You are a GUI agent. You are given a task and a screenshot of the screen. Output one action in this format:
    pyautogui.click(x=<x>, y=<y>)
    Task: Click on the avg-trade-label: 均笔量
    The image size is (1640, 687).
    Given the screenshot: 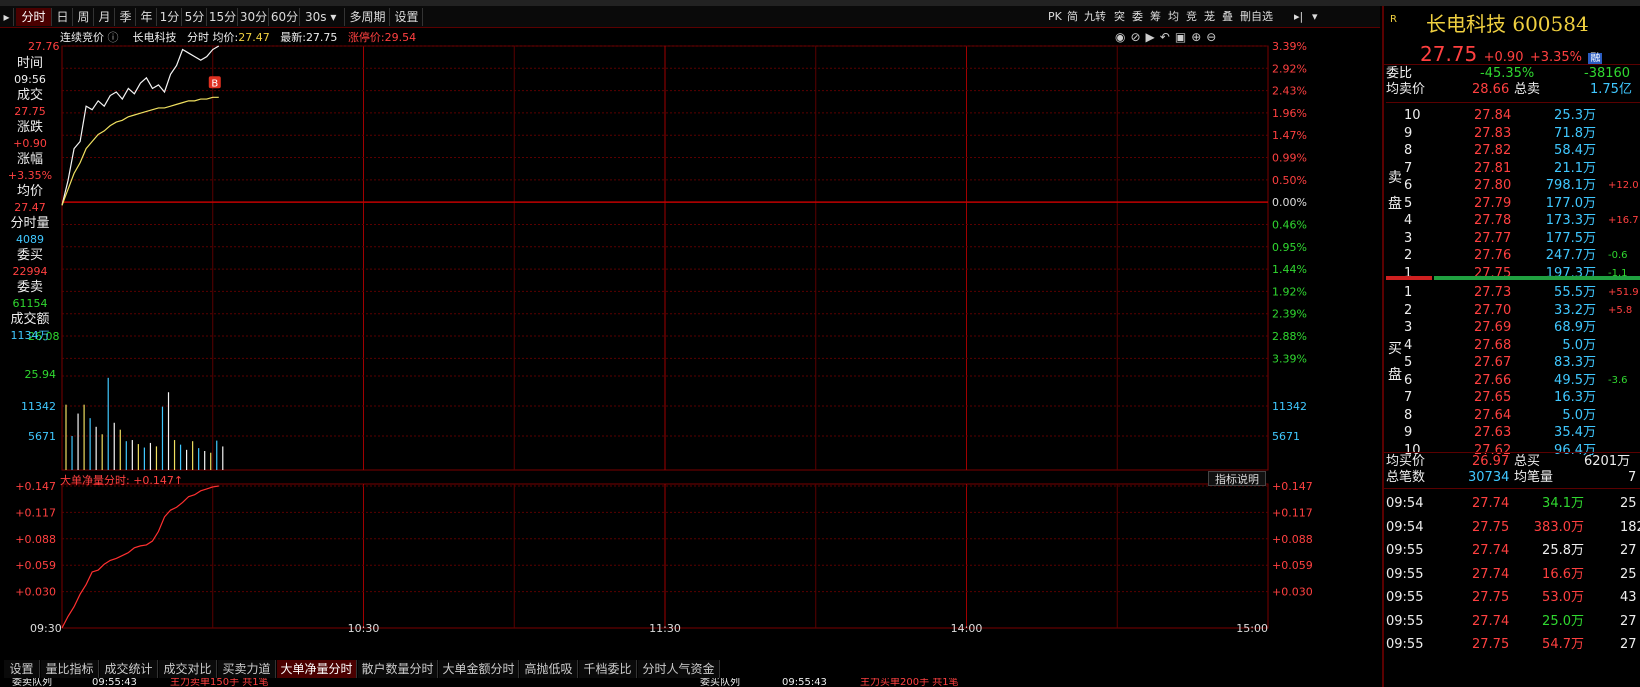 What is the action you would take?
    pyautogui.click(x=1534, y=477)
    